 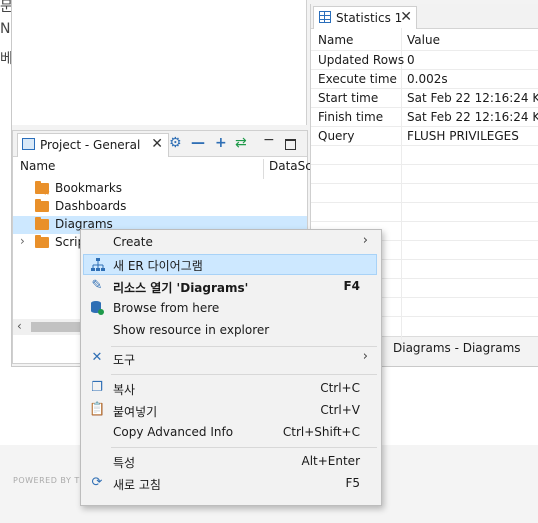 I want to click on tools-icon: ✕, so click(x=97, y=357).